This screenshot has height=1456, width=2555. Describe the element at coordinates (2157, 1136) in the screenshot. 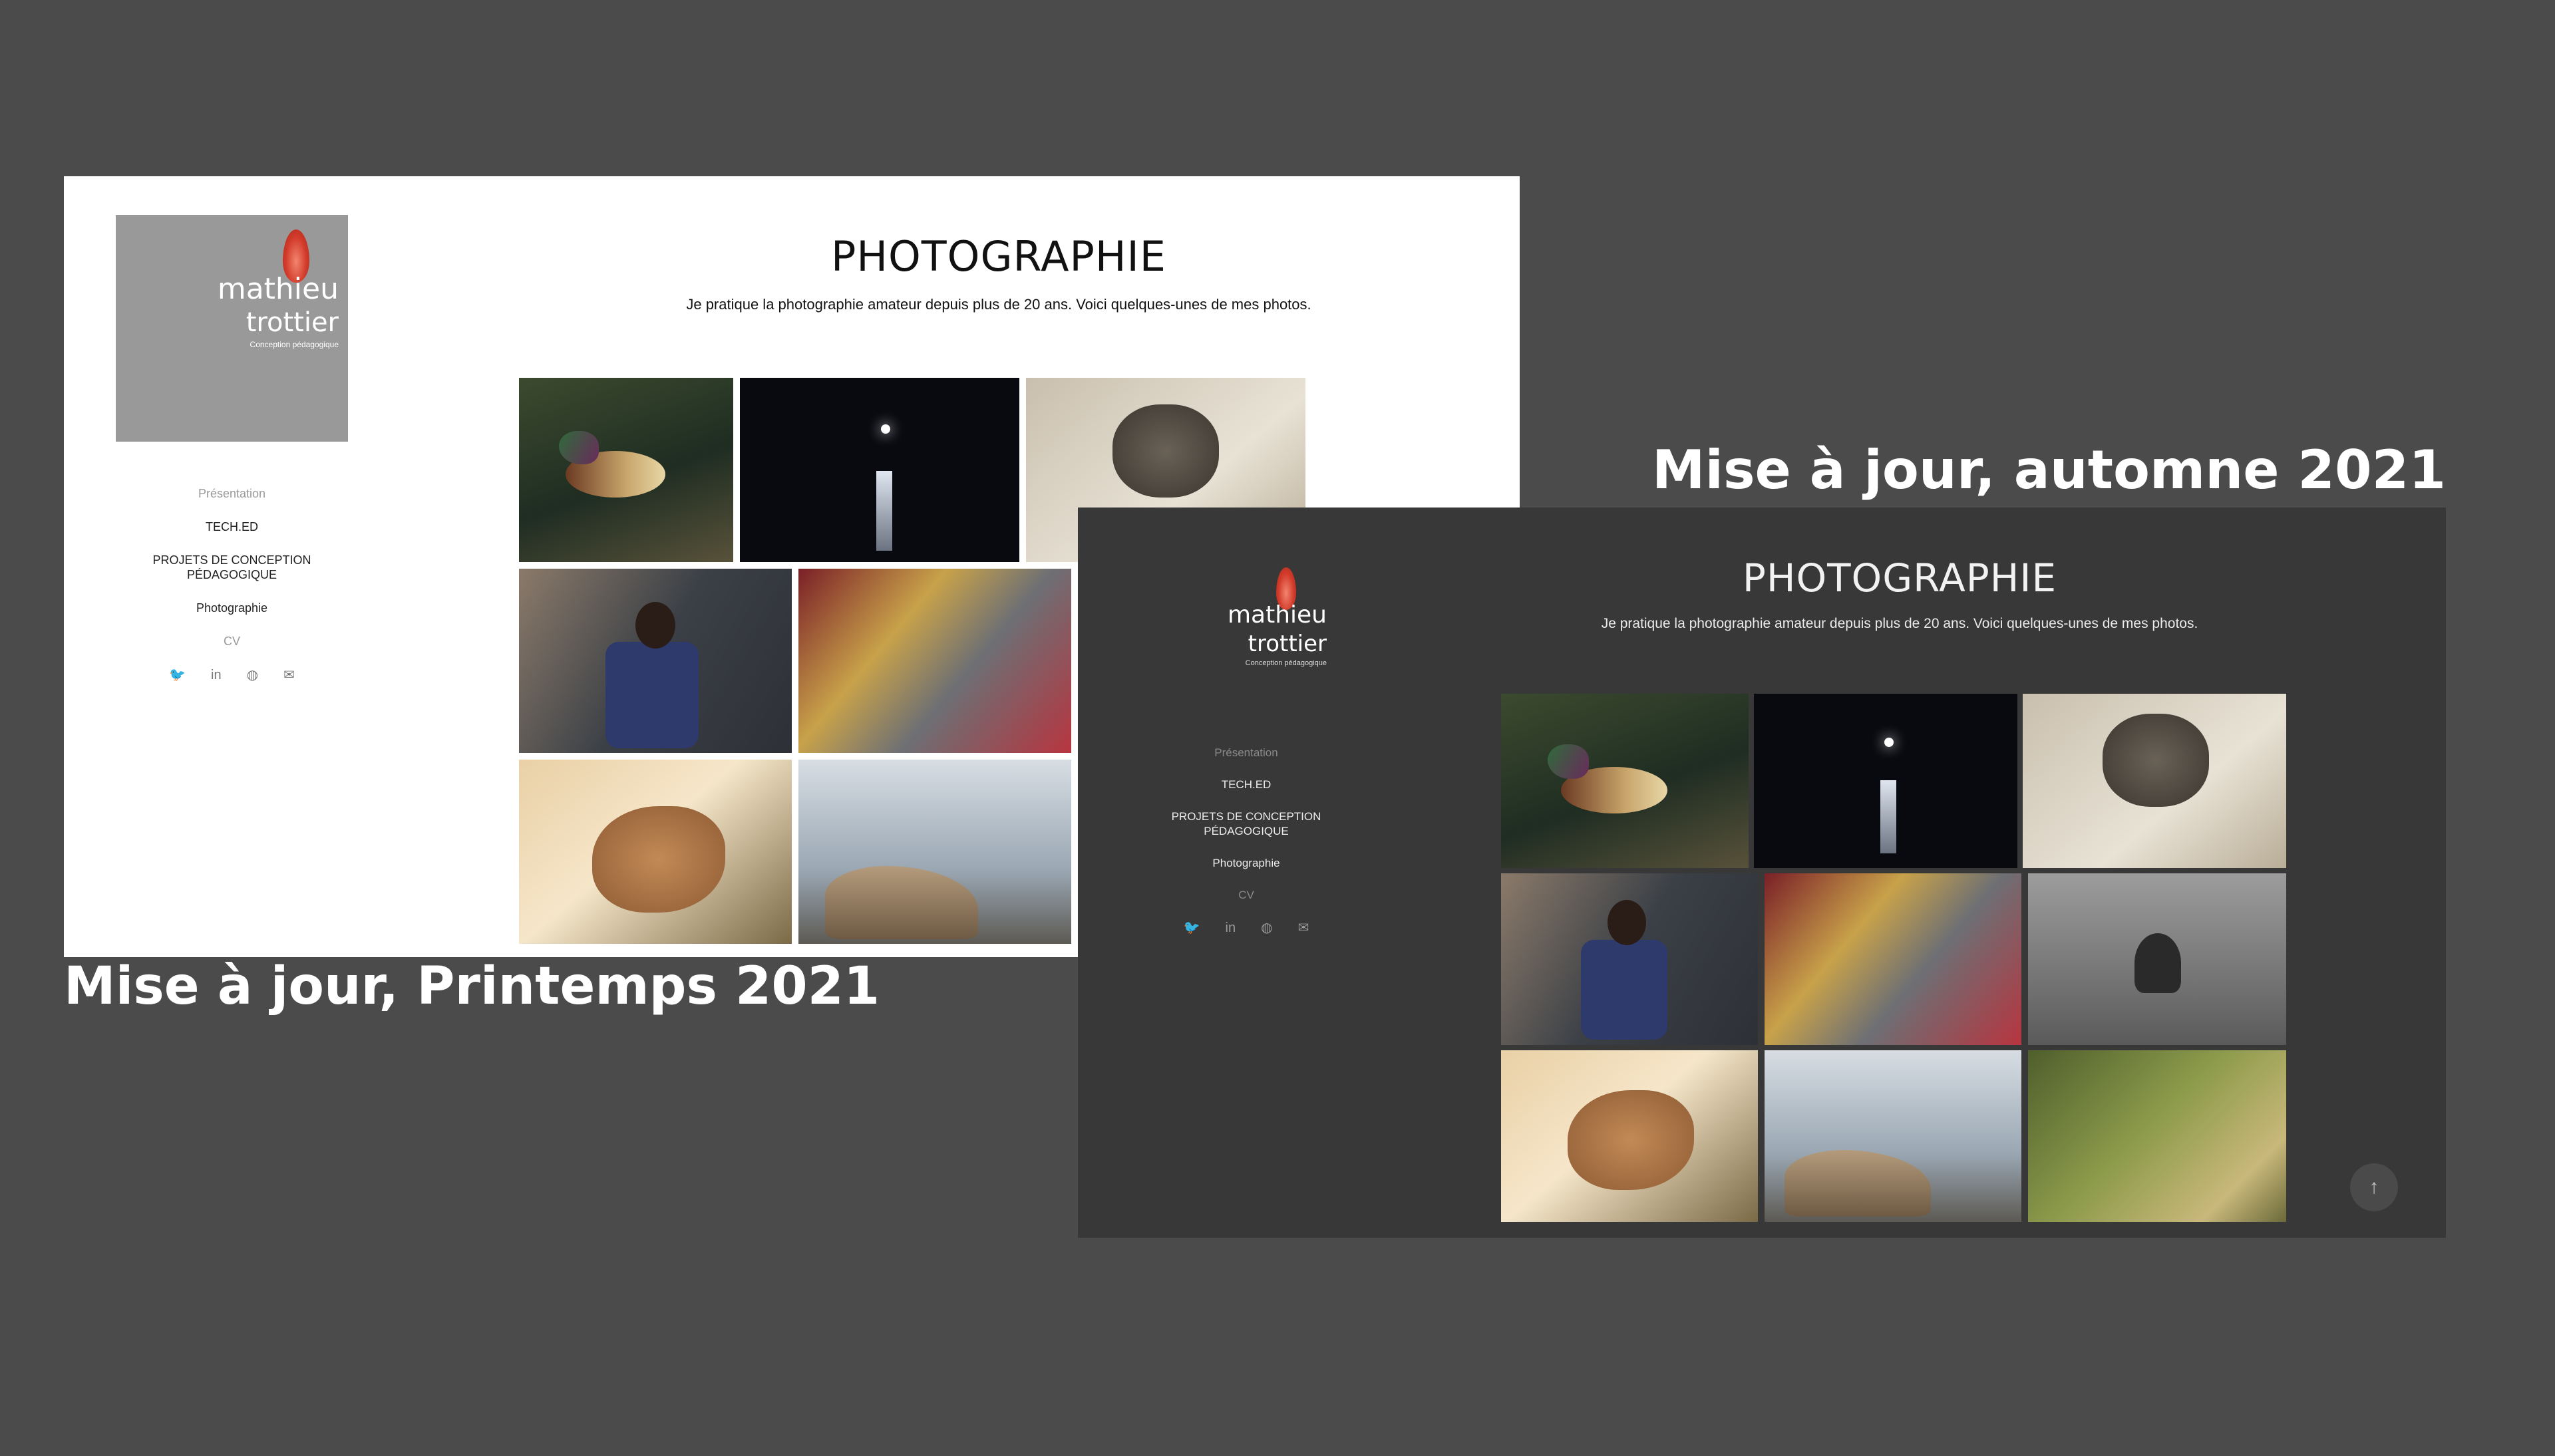

I see `photo-moss-bark` at that location.